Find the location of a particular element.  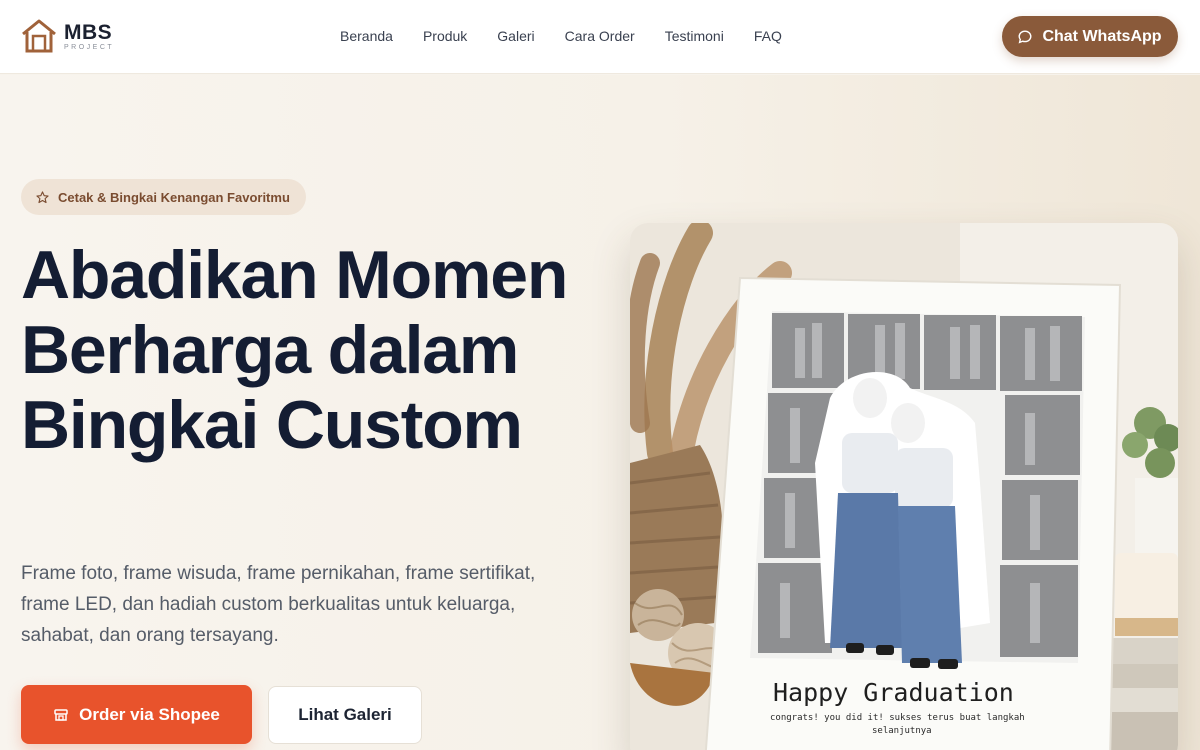

order-via-shopee-button: Order via Shopee is located at coordinates (136, 714).